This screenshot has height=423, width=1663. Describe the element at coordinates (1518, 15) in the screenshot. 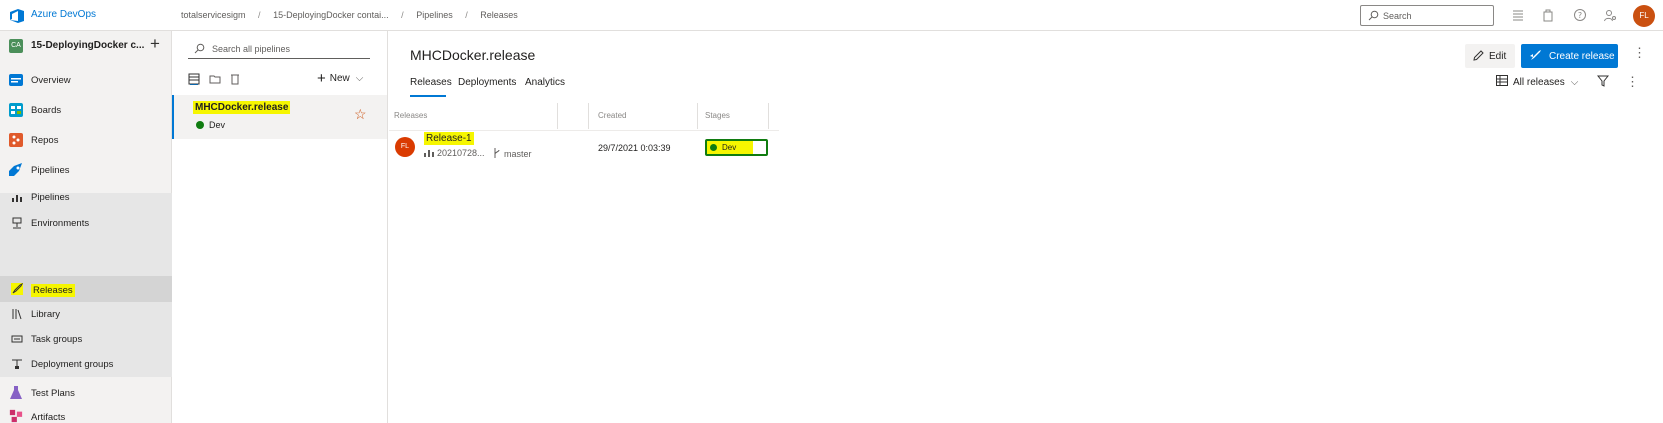

I see `list-icon` at that location.